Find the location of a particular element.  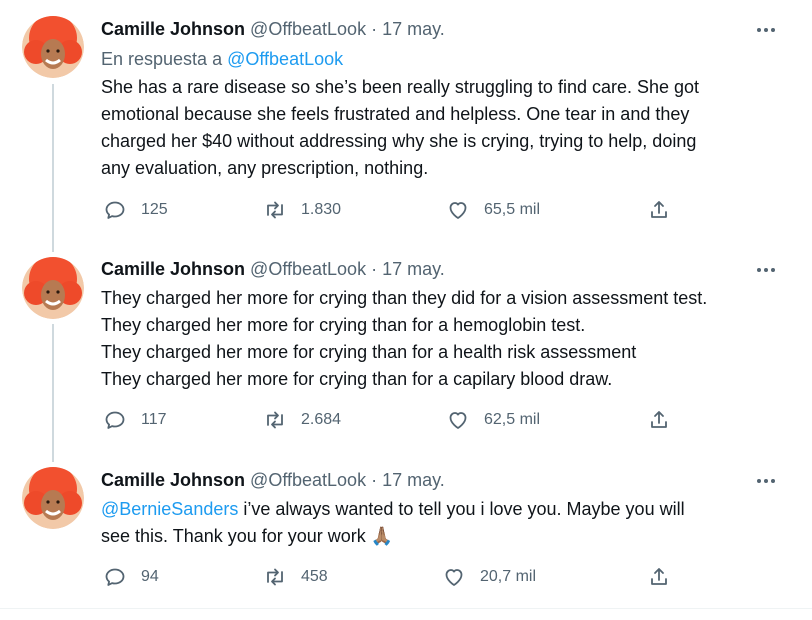

reply-count: 94 is located at coordinates (150, 576).